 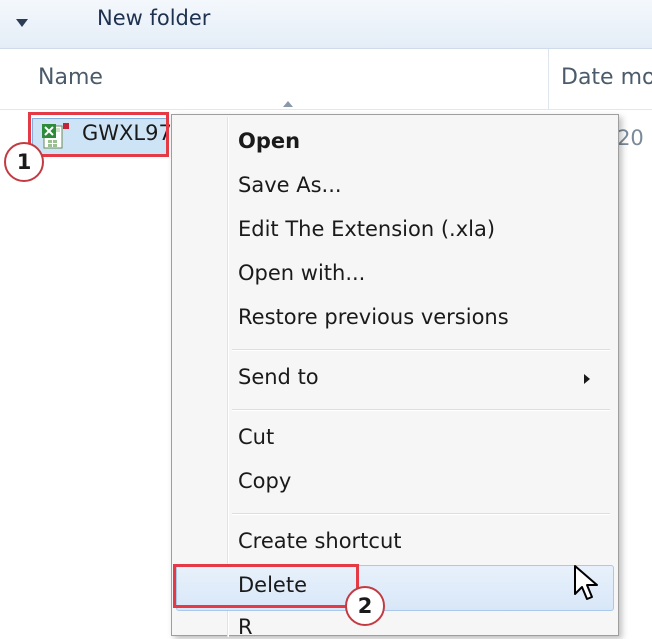 What do you see at coordinates (320, 541) in the screenshot?
I see `menu-item-create-shortcut: Create shortcut` at bounding box center [320, 541].